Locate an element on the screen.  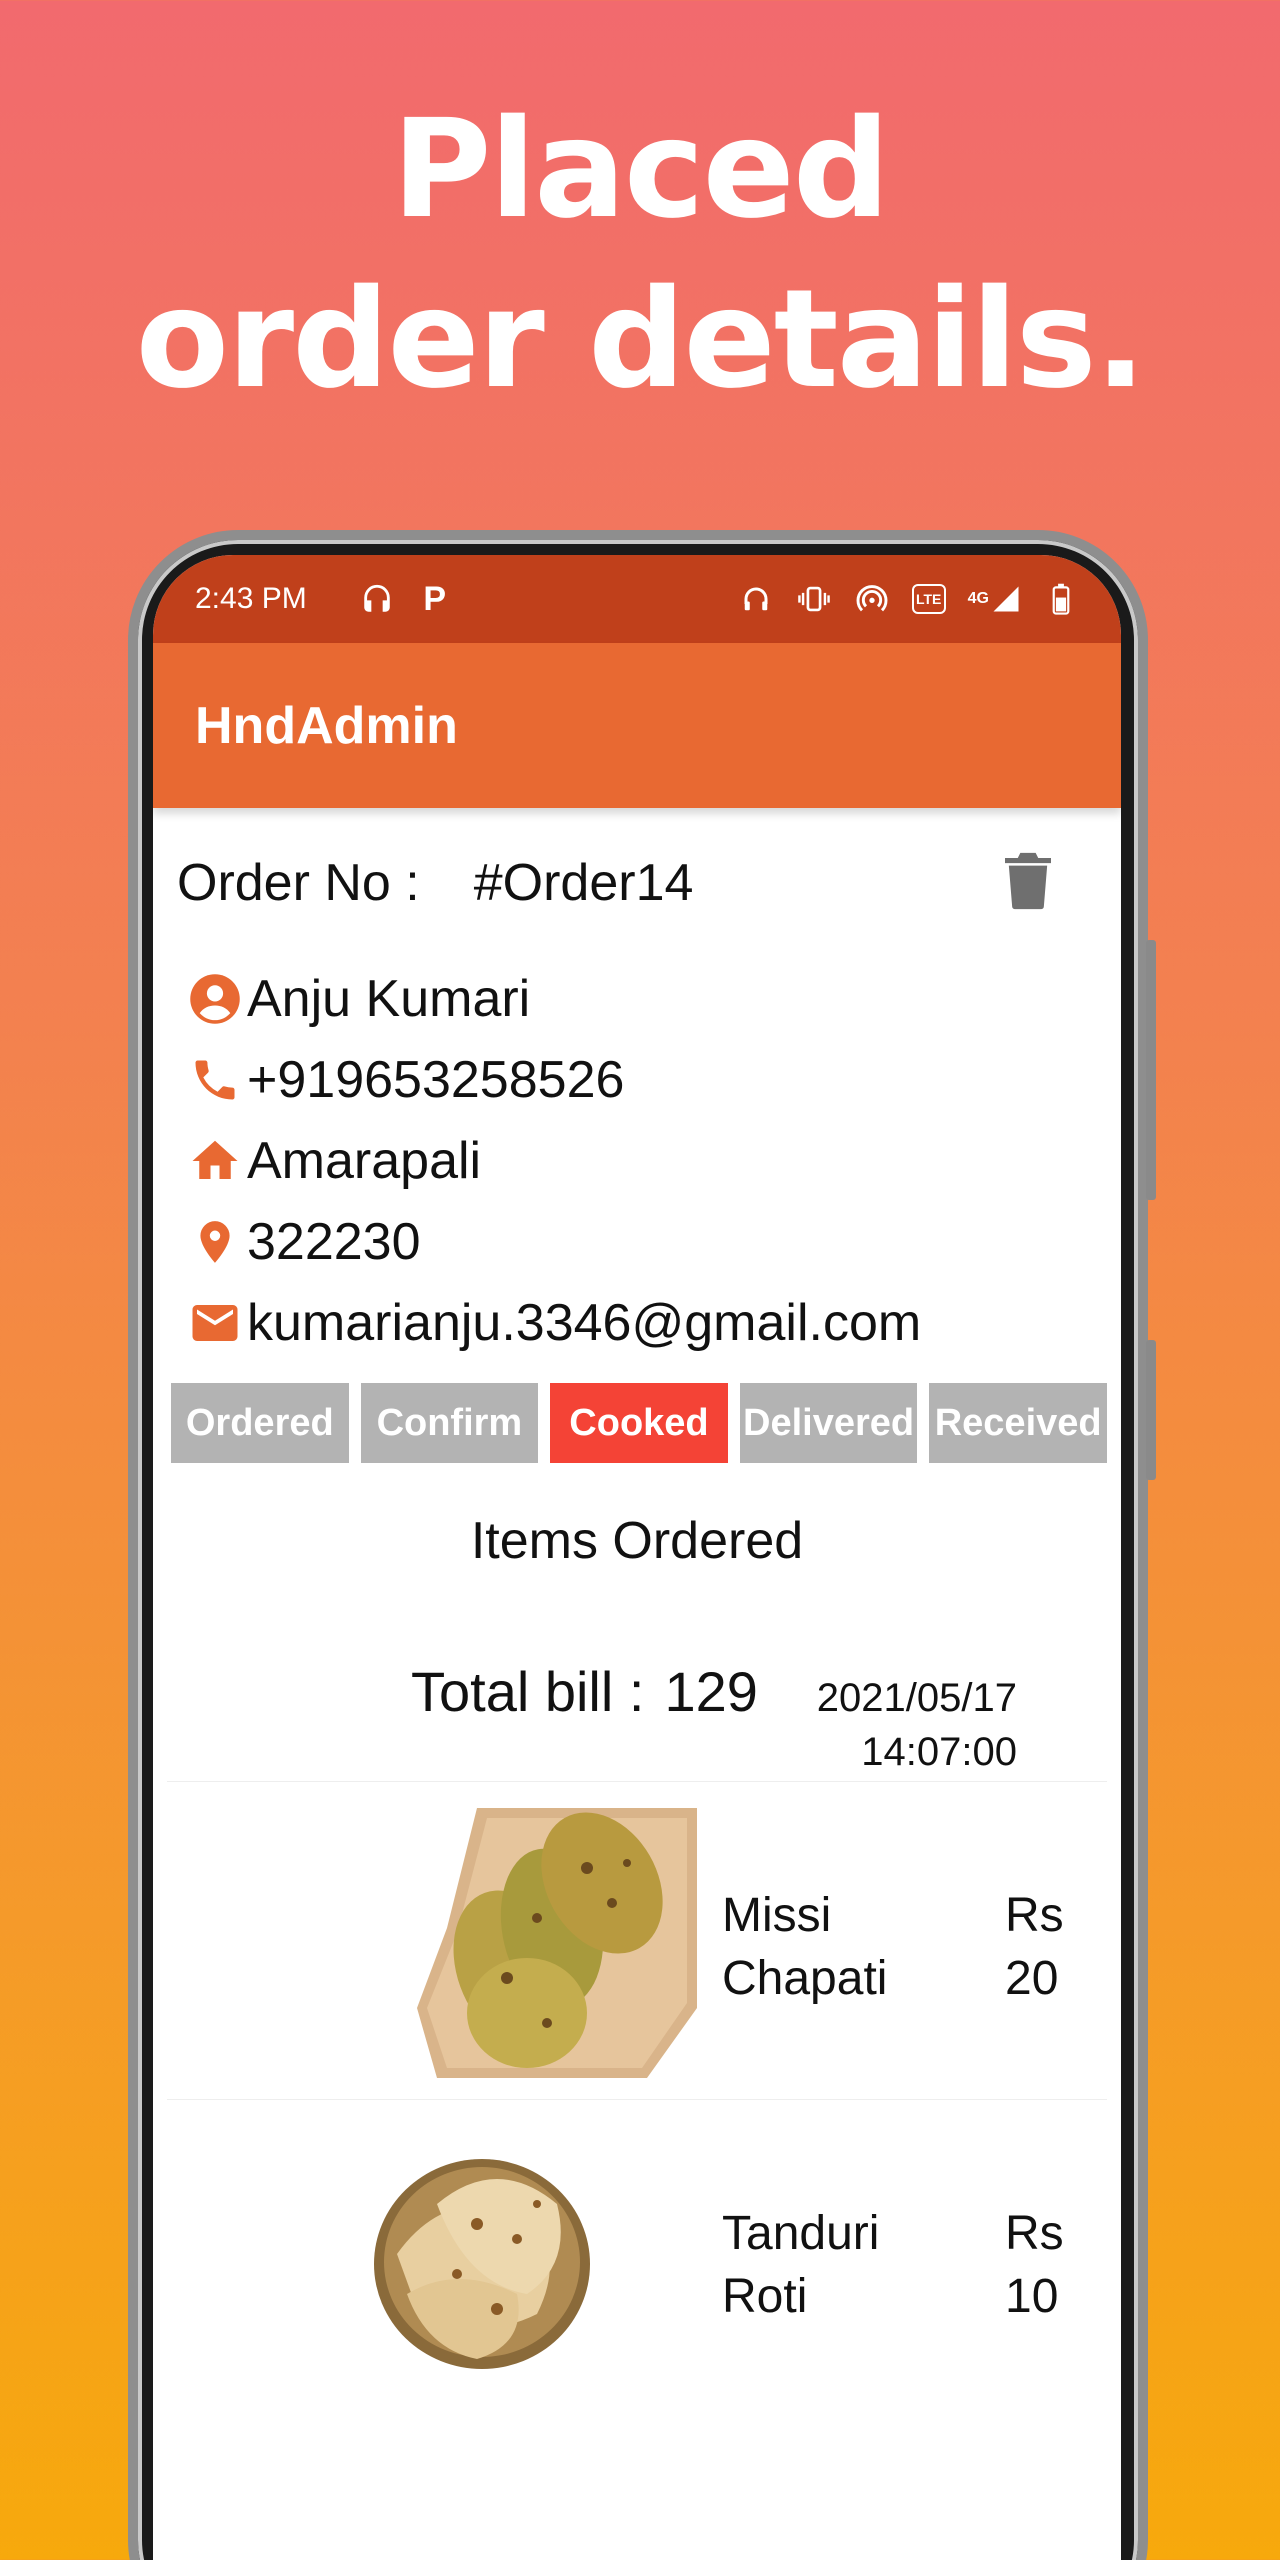
total-bill: Total bill : 129 is located at coordinates (584, 1691).